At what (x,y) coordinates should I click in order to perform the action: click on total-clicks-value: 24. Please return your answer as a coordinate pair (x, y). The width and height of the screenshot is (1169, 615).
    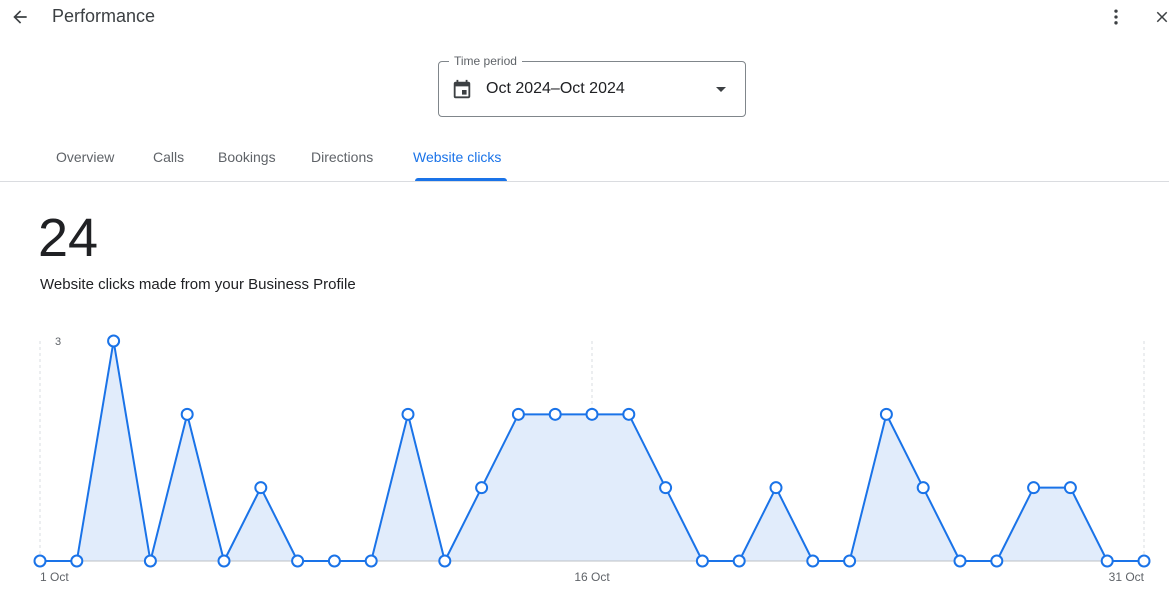
    Looking at the image, I should click on (68, 238).